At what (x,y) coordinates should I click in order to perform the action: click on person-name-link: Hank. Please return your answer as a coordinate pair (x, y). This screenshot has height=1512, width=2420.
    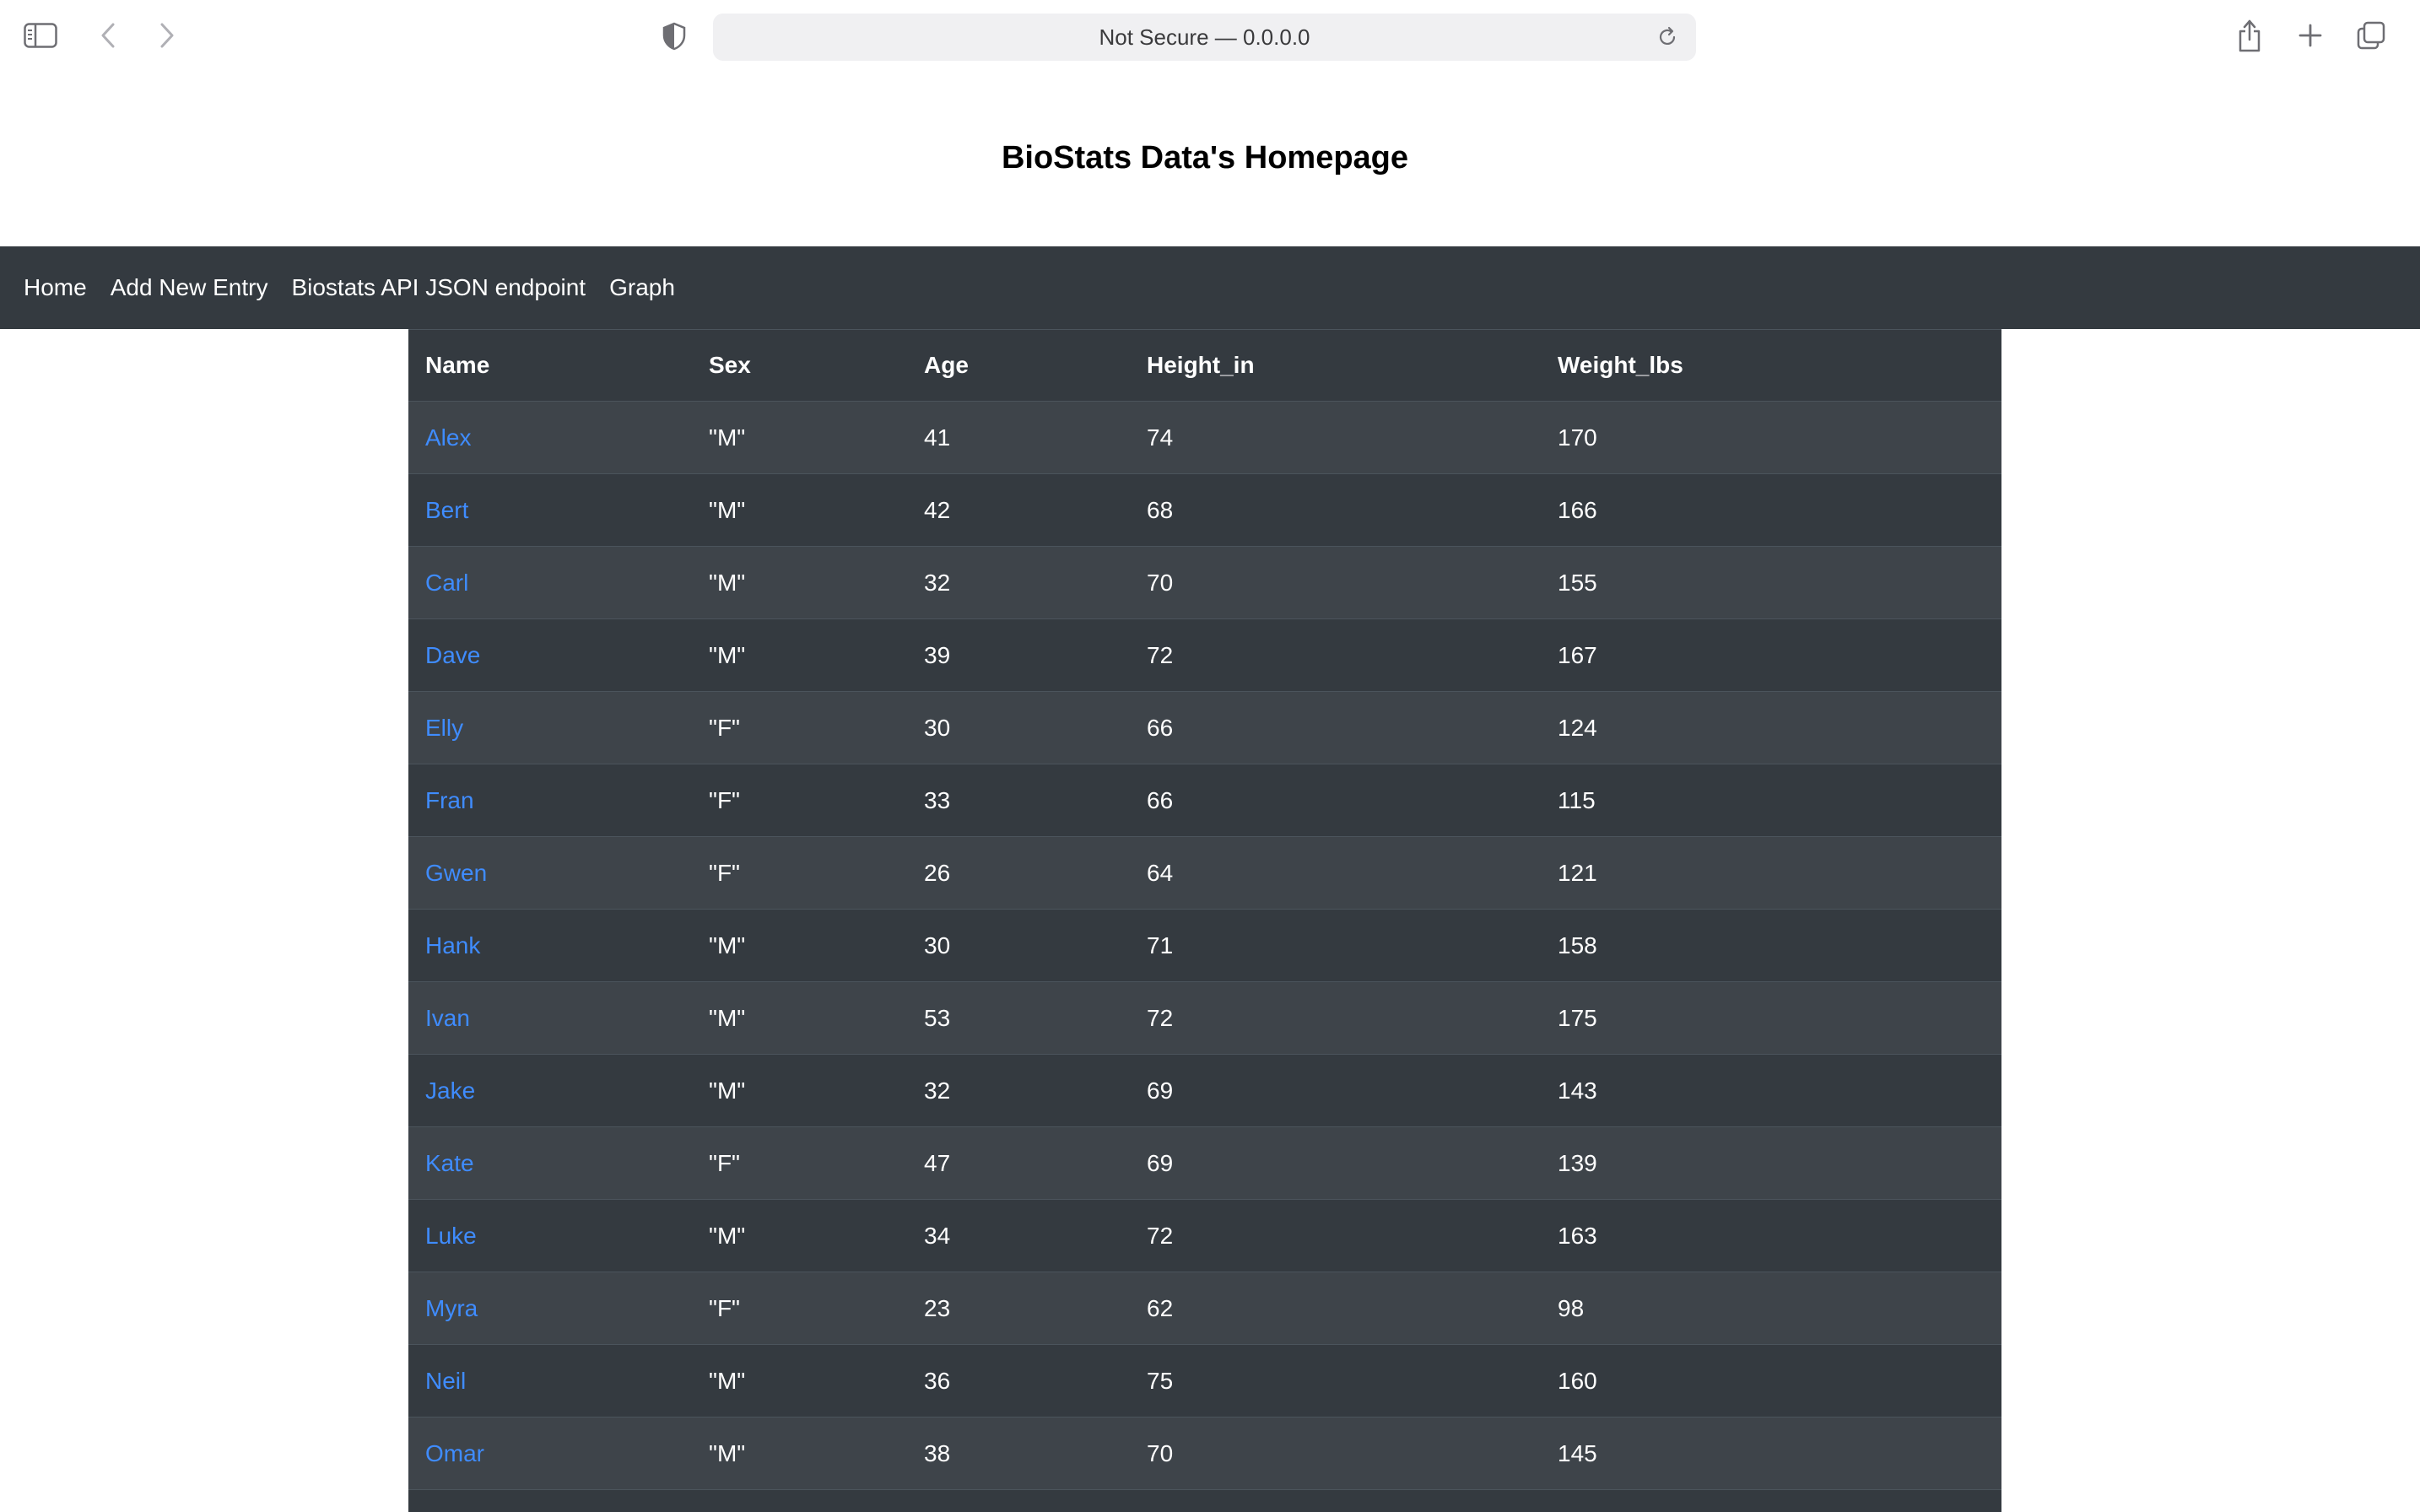
    Looking at the image, I should click on (453, 945).